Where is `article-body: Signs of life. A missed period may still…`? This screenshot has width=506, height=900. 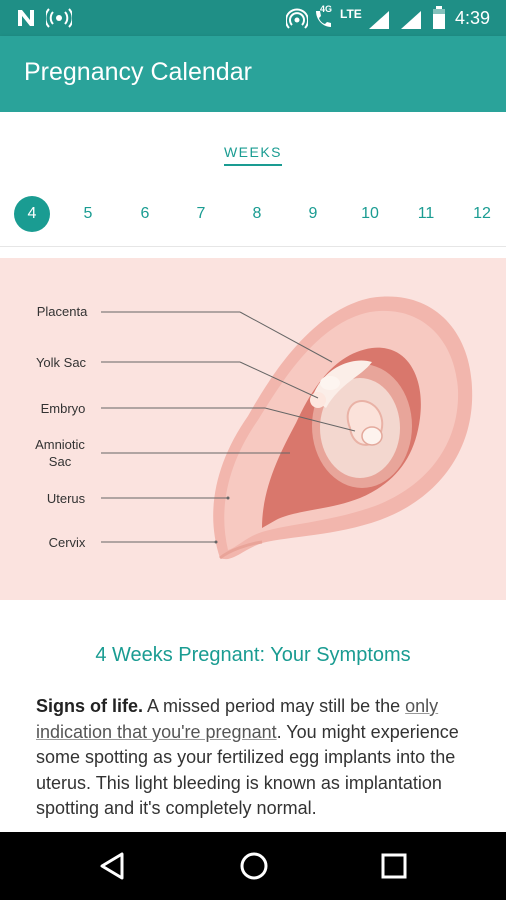
article-body: Signs of life. A missed period may still… is located at coordinates (256, 758).